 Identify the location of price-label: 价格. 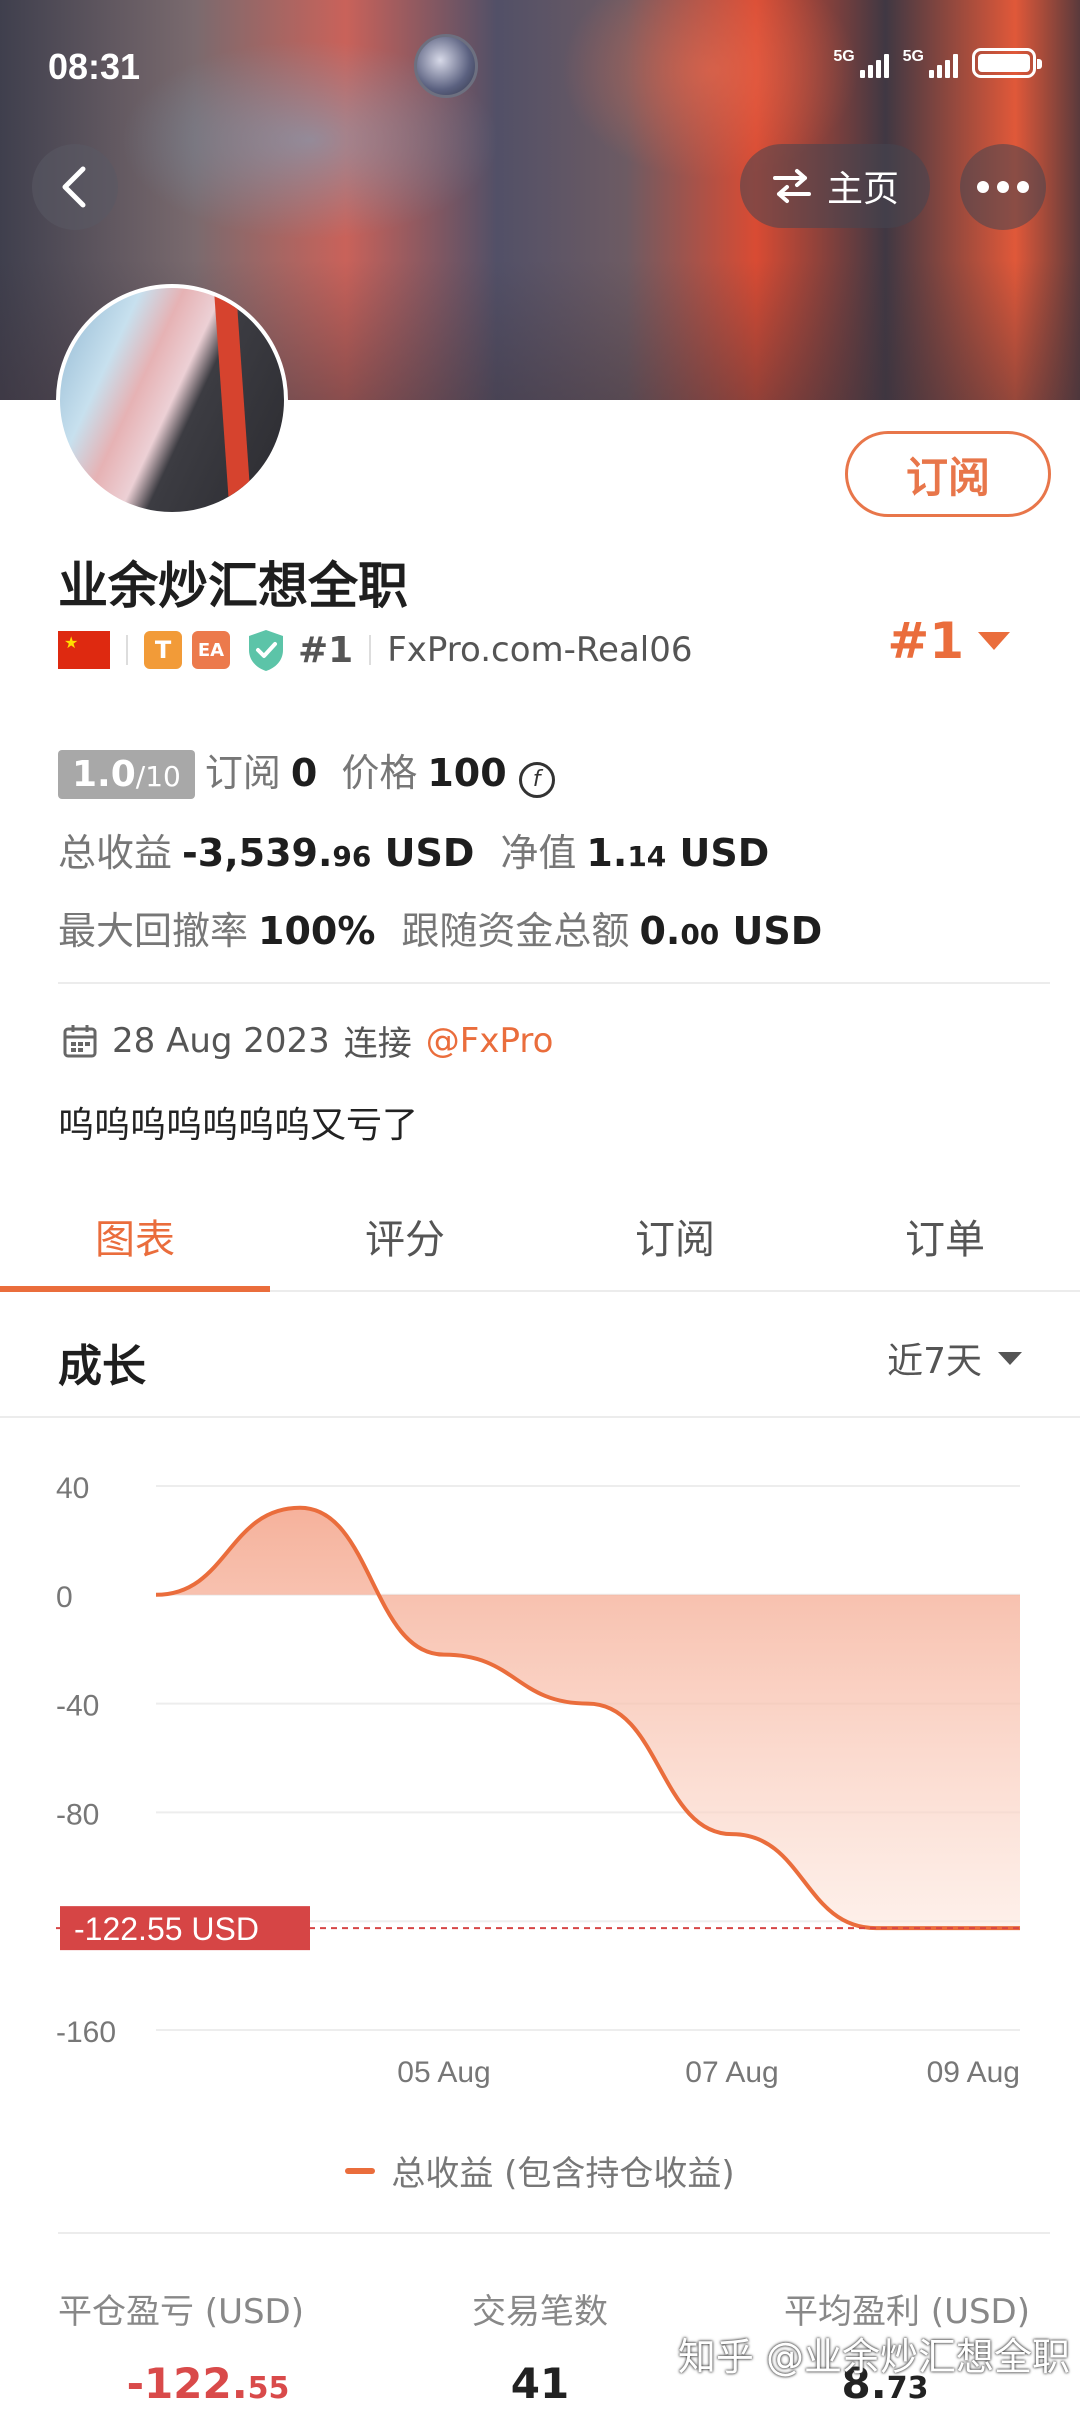
(379, 773).